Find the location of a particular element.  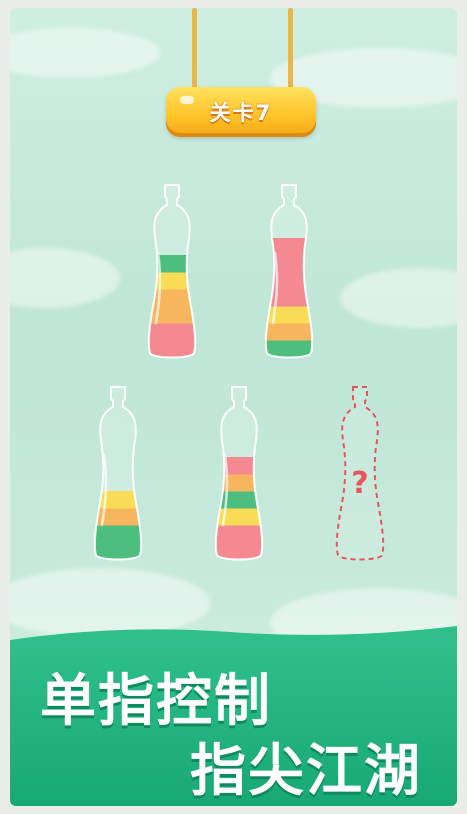

bottle-5-empty: ? is located at coordinates (360, 474).